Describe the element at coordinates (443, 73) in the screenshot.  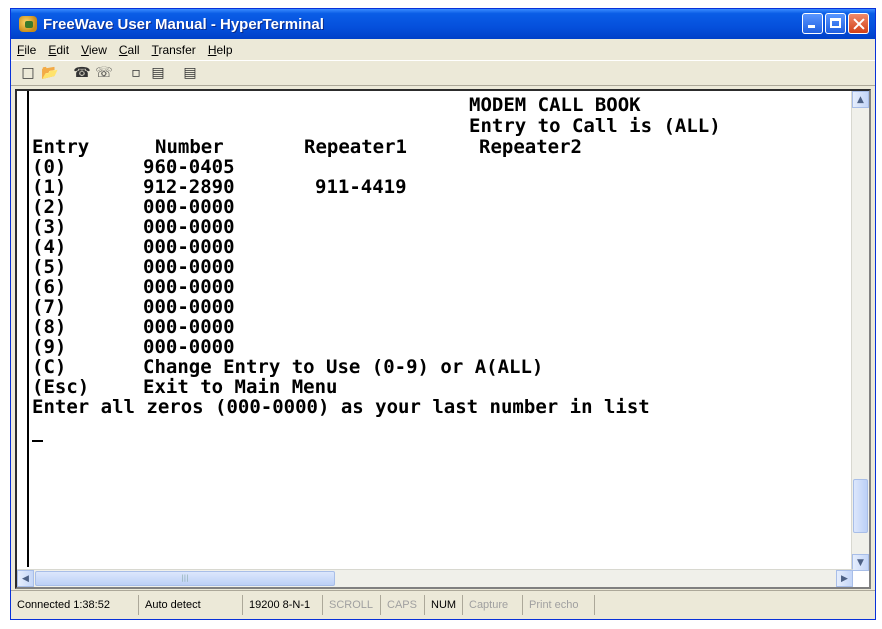
I see `toolbar: □ 📂 ☎ ☏ ▫ ▤ ▤` at that location.